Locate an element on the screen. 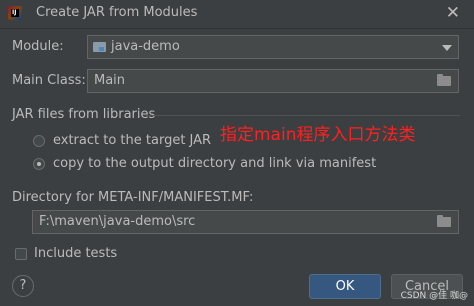 The image size is (474, 306). main-class-browse-button is located at coordinates (444, 81).